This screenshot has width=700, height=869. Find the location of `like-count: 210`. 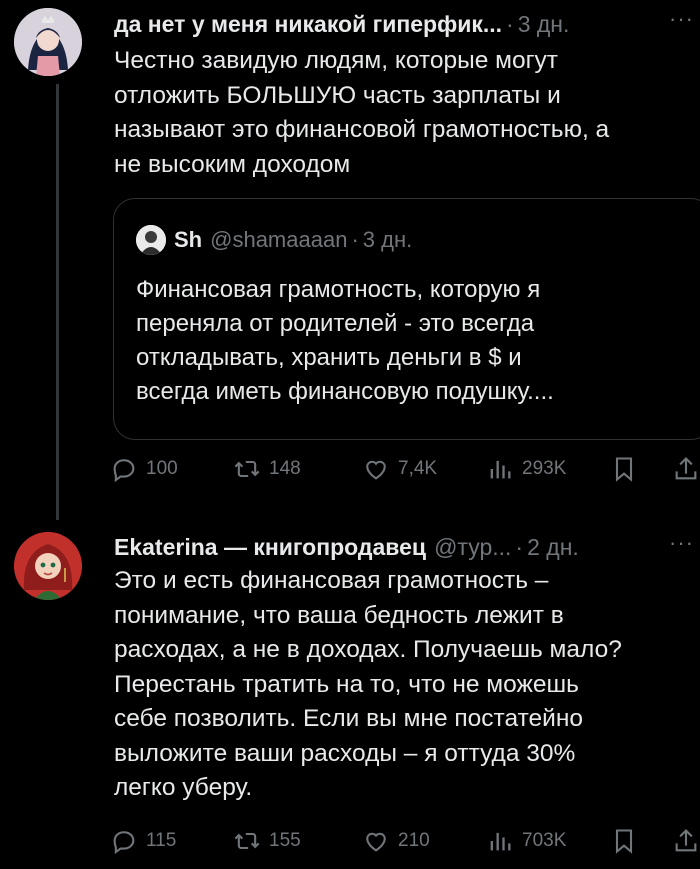

like-count: 210 is located at coordinates (414, 840).